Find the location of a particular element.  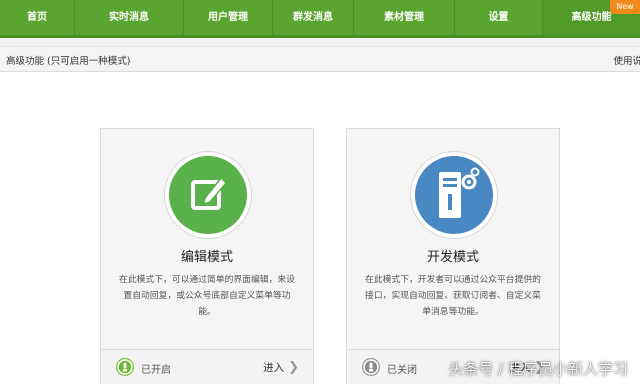

server-gear-icon is located at coordinates (454, 195).